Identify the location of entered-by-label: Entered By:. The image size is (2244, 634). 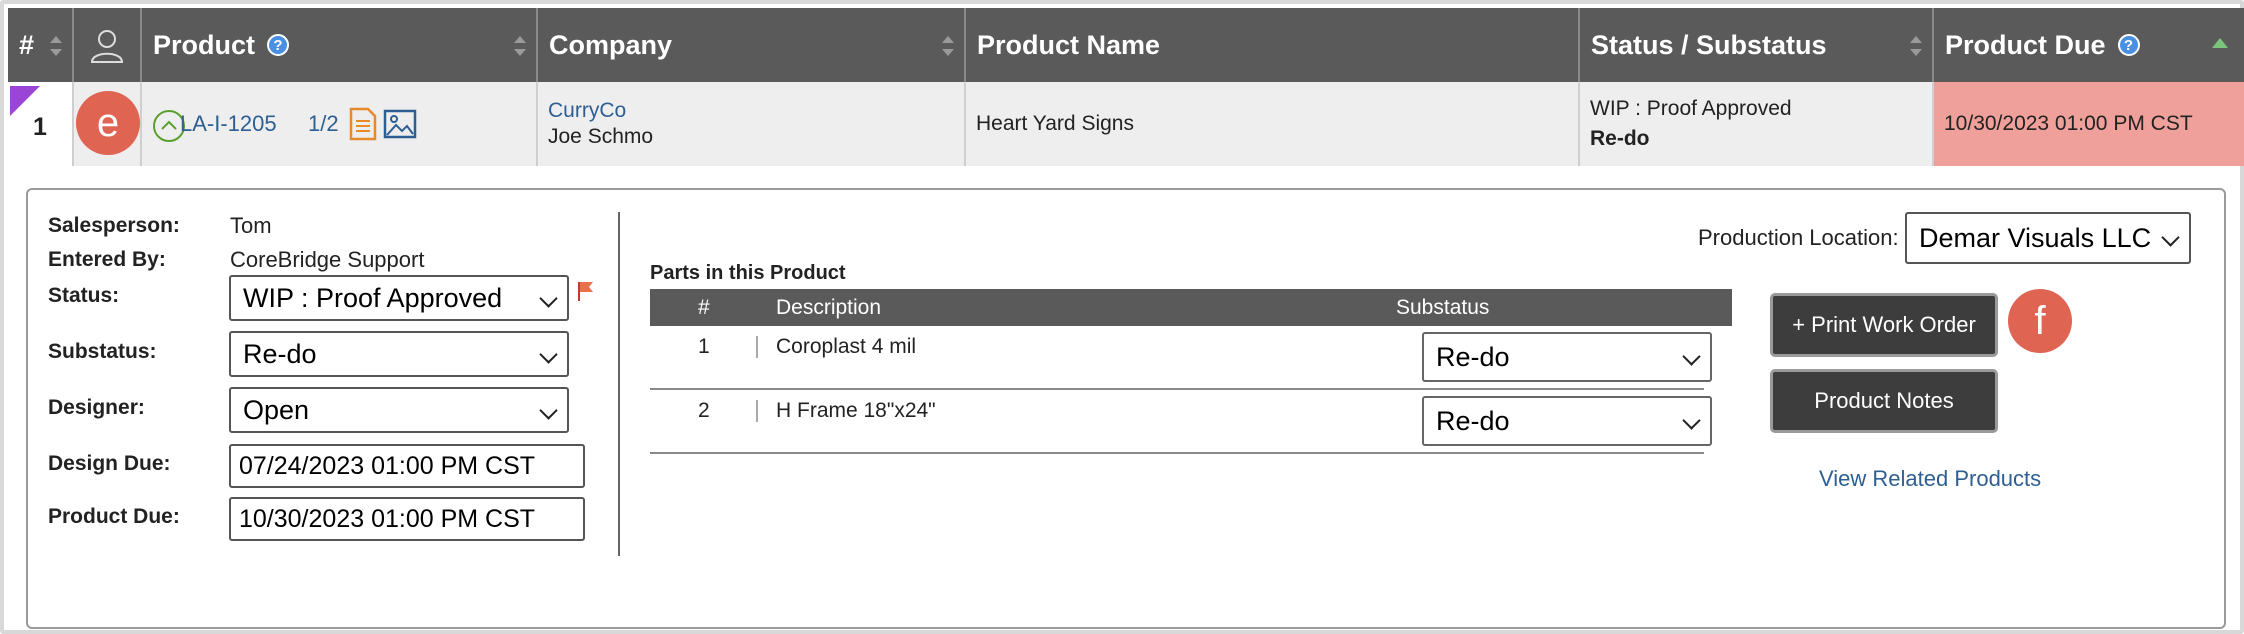
(107, 259).